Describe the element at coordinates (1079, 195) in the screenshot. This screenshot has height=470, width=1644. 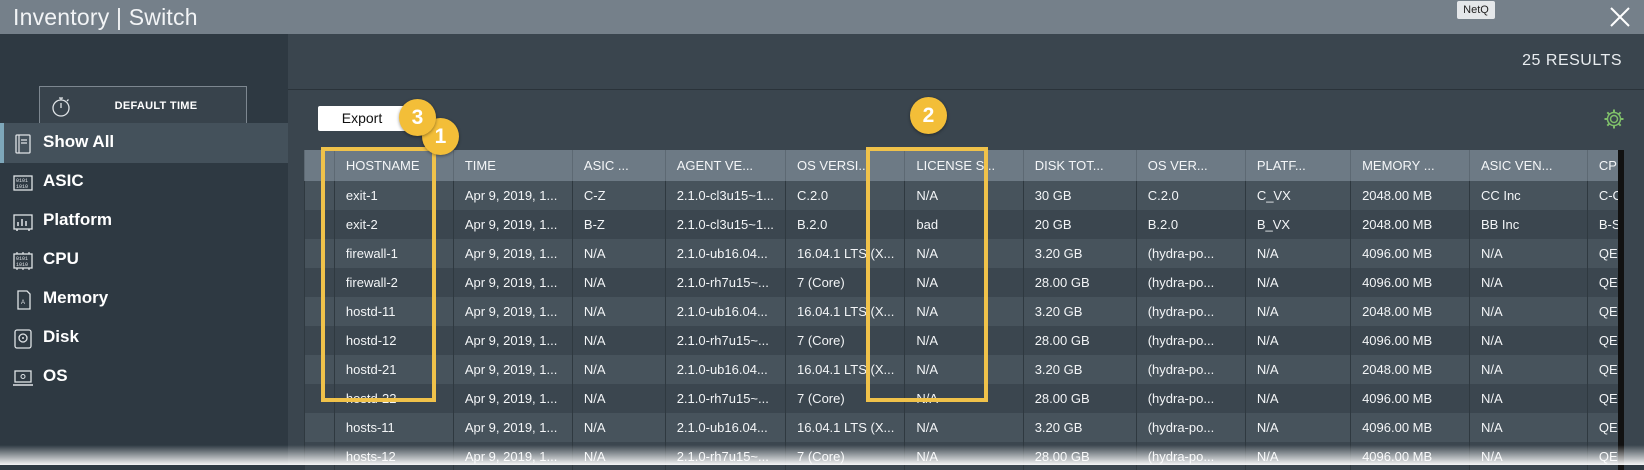
I see `table-cell: 30 GB` at that location.